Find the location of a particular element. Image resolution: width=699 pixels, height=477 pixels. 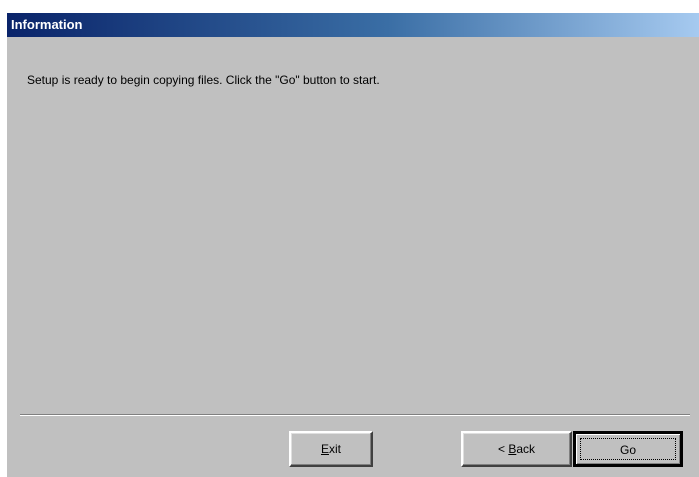

title-bar: Information is located at coordinates (353, 25).